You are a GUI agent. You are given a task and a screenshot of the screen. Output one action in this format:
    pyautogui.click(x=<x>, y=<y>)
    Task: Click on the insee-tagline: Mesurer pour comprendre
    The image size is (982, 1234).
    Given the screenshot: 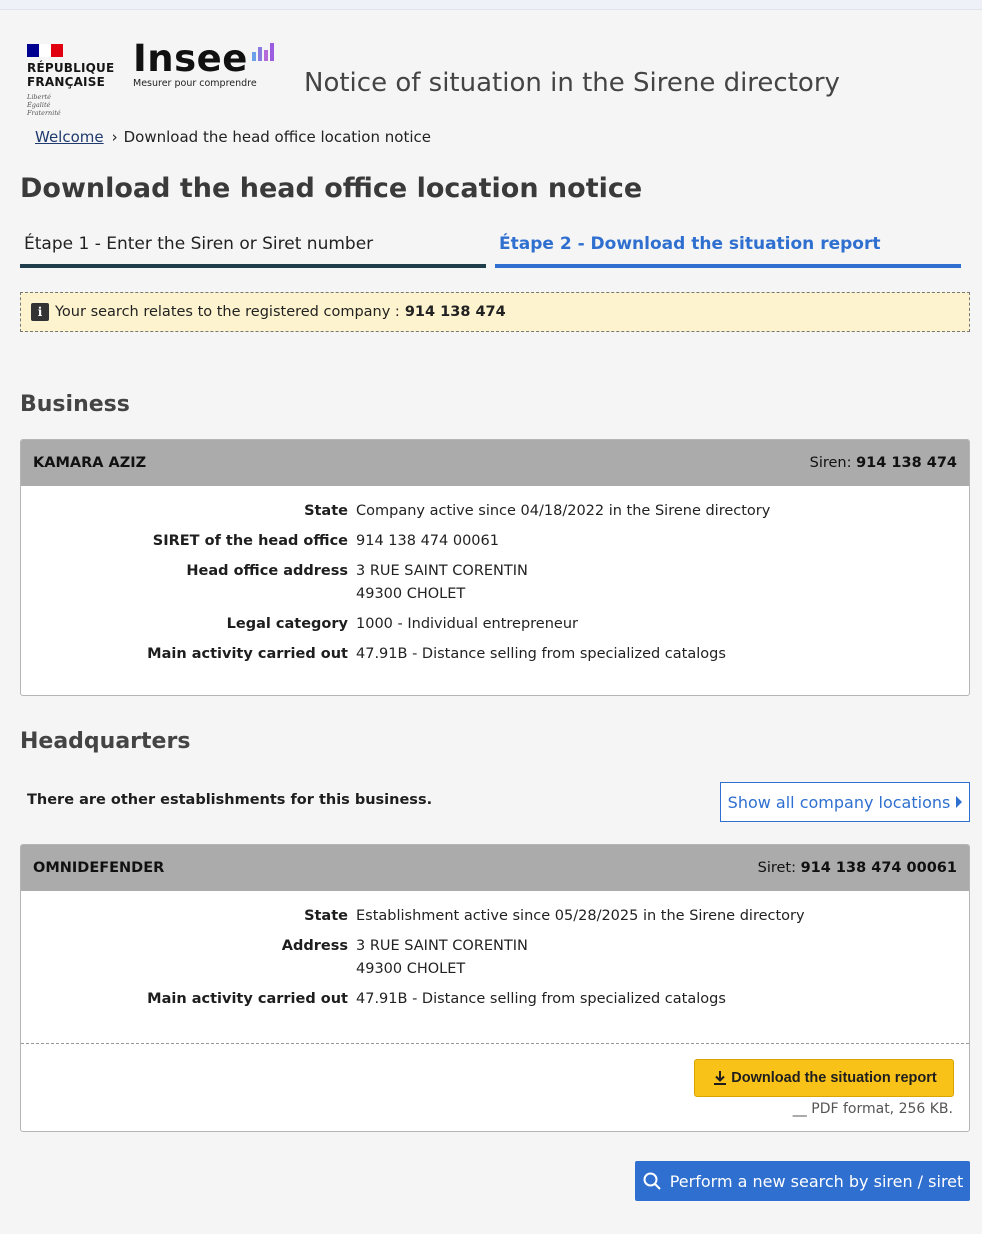 What is the action you would take?
    pyautogui.click(x=195, y=83)
    